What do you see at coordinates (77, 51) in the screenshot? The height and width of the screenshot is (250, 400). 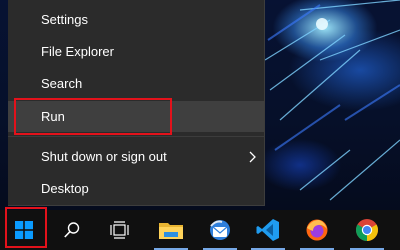 I see `menu-item-label: File Explorer` at bounding box center [77, 51].